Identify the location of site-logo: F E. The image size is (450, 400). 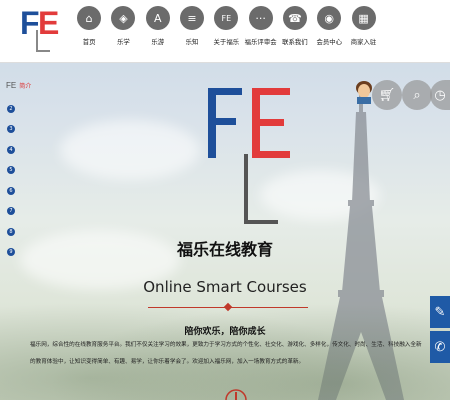
(41, 31).